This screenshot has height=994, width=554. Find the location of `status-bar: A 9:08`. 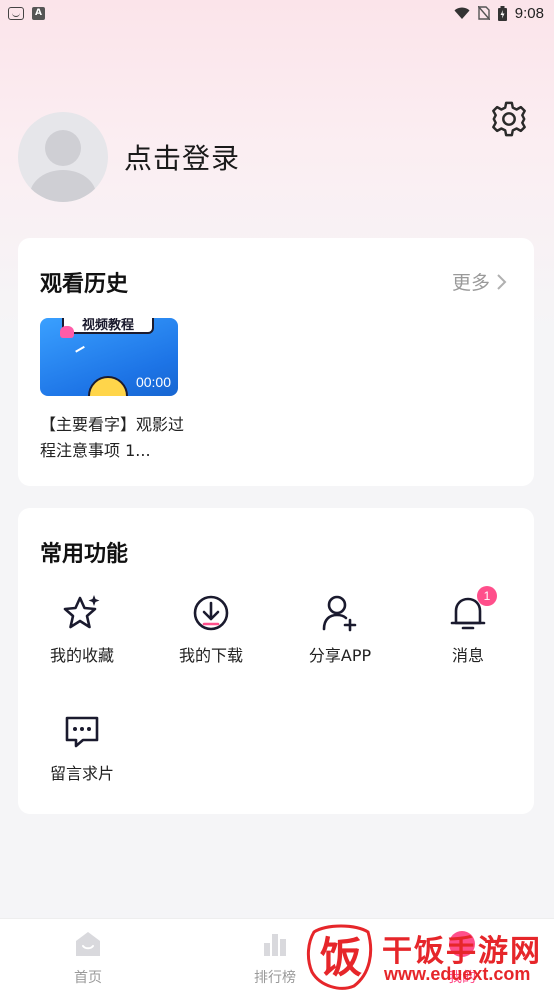

status-bar: A 9:08 is located at coordinates (277, 13).